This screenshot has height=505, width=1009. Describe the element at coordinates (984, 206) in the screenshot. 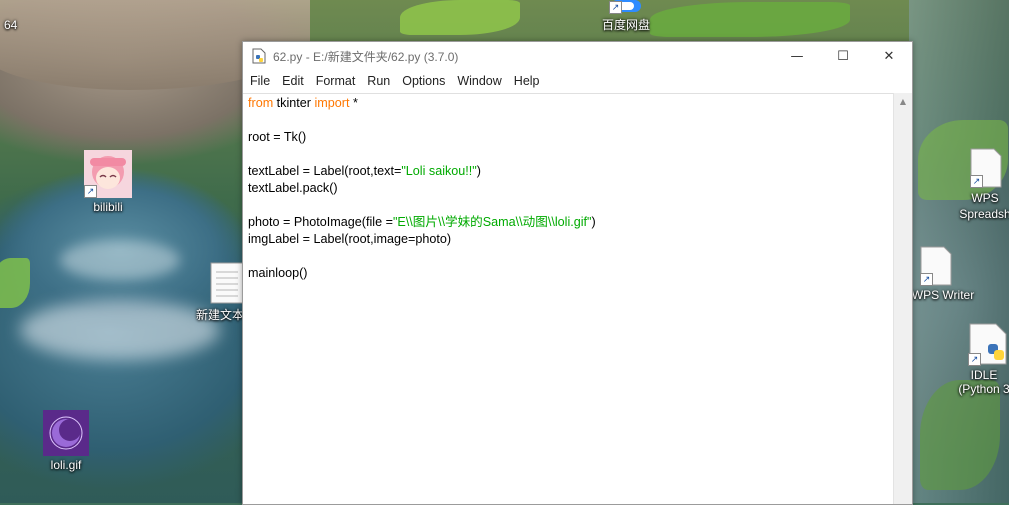

I see `desktop-icon-label: WPS Spreadsh` at that location.